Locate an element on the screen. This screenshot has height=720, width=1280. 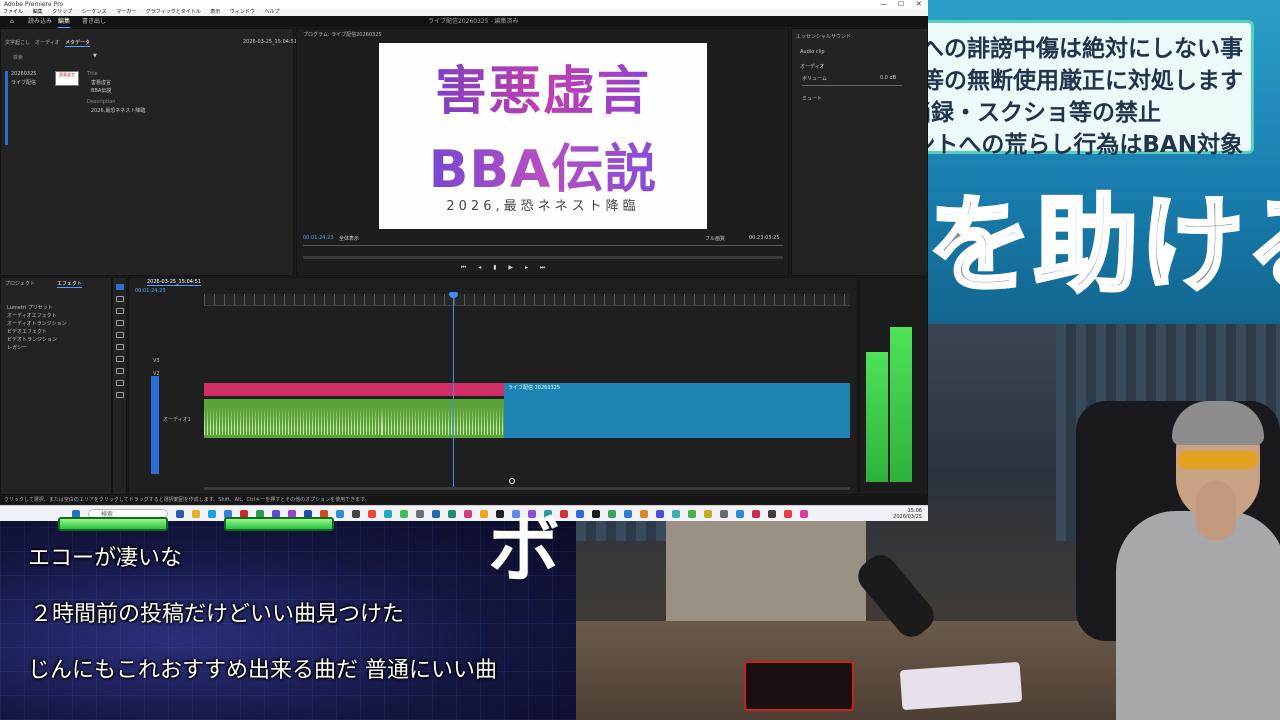
effects-folder: レガシー is located at coordinates (17, 347).